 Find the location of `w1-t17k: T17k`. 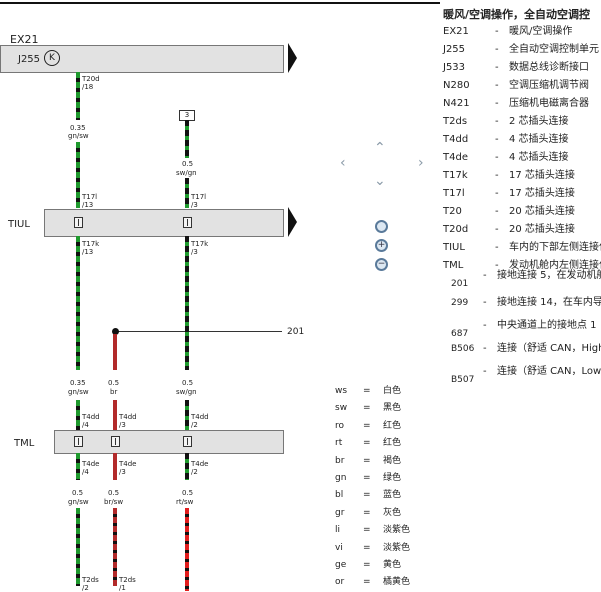

w1-t17k: T17k is located at coordinates (91, 244).